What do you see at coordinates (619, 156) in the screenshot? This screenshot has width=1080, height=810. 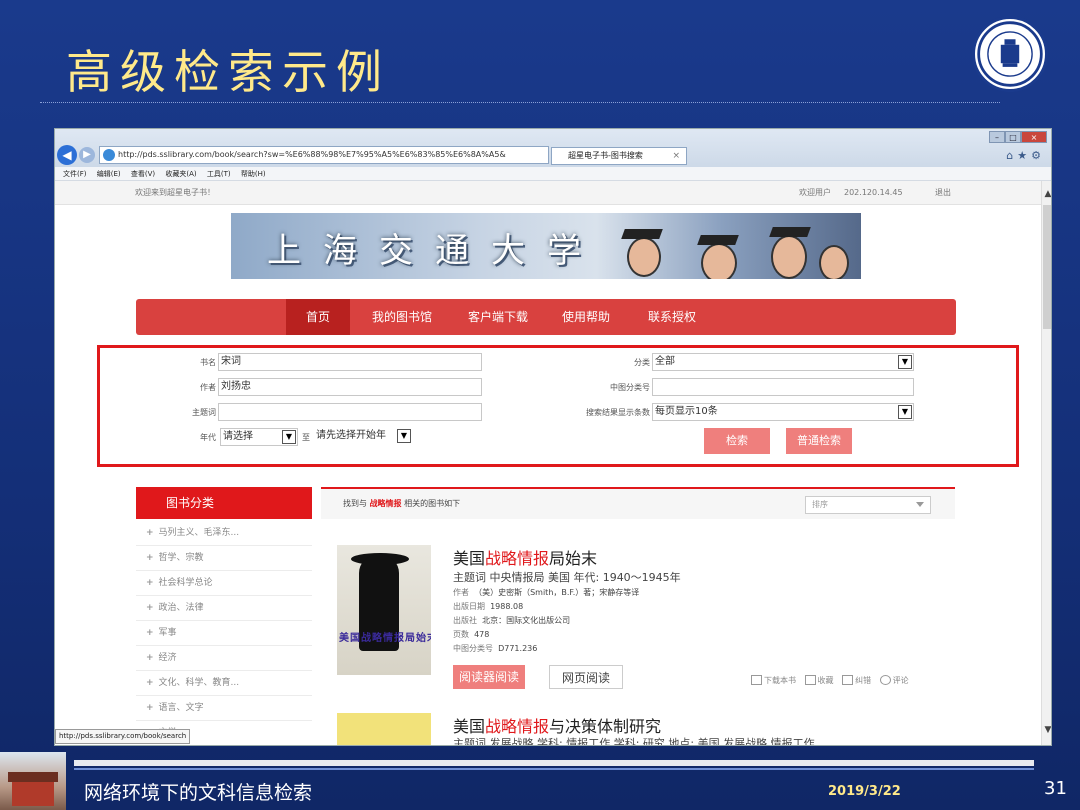 I see `browser-tab: 超星电子书-图书搜索 ×` at bounding box center [619, 156].